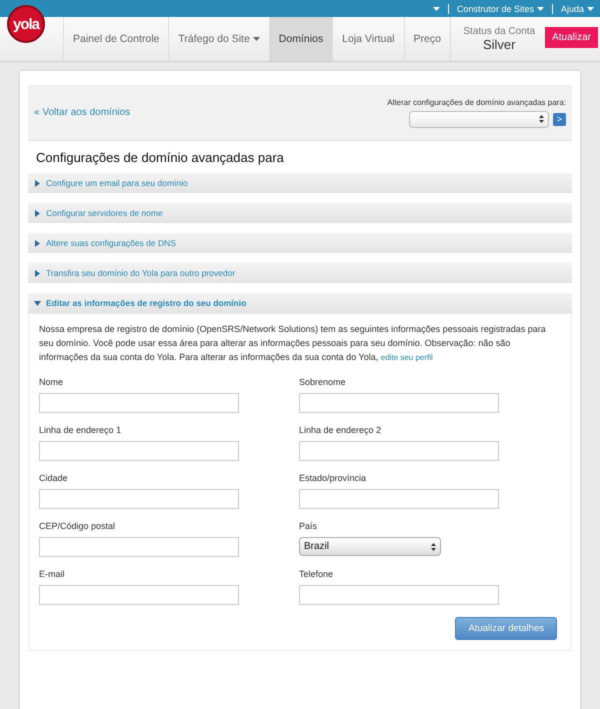 This screenshot has width=600, height=709. I want to click on field-label: País, so click(308, 526).